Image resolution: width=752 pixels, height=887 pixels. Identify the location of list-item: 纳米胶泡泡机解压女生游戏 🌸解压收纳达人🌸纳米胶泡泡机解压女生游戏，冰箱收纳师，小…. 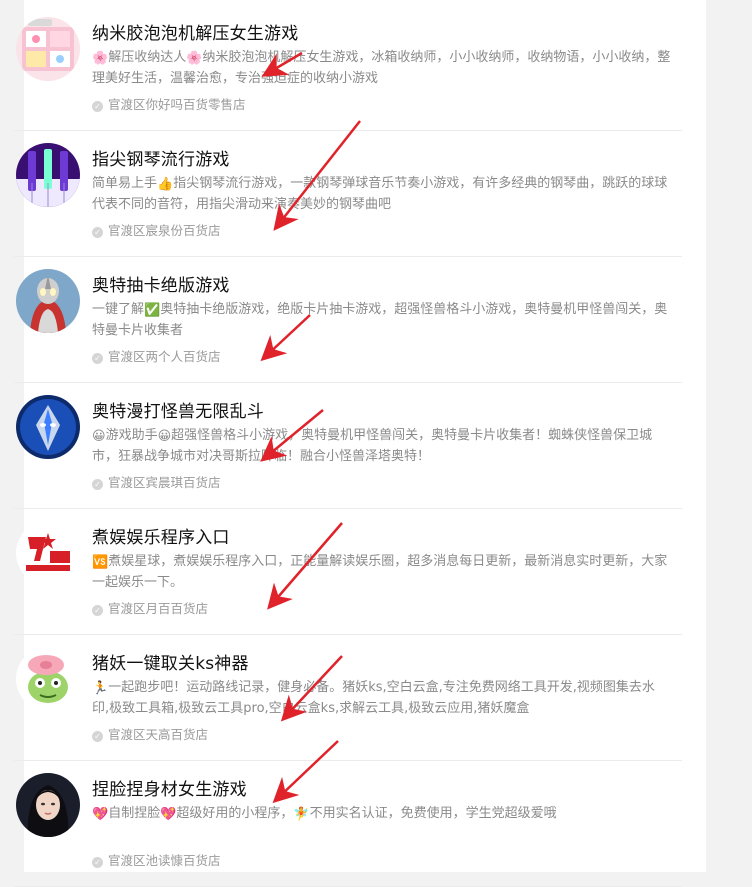
(348, 63).